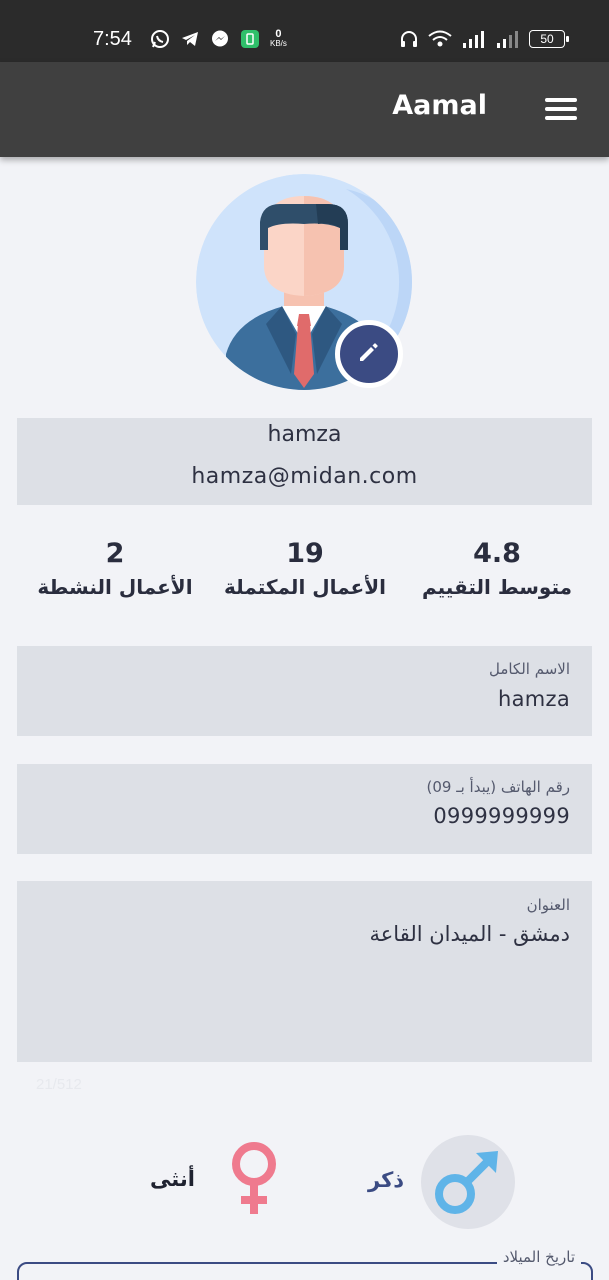 Image resolution: width=609 pixels, height=1280 pixels. What do you see at coordinates (305, 553) in the screenshot?
I see `stat-completed-value: 19` at bounding box center [305, 553].